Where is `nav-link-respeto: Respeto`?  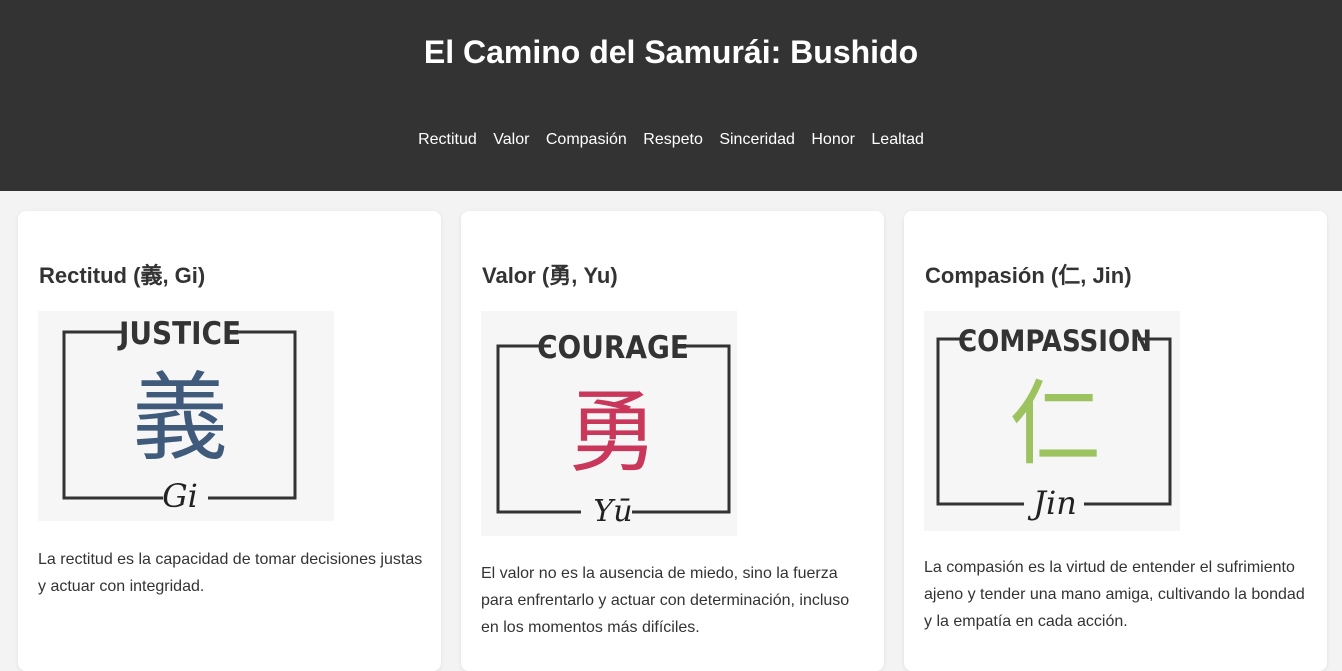 nav-link-respeto: Respeto is located at coordinates (673, 140).